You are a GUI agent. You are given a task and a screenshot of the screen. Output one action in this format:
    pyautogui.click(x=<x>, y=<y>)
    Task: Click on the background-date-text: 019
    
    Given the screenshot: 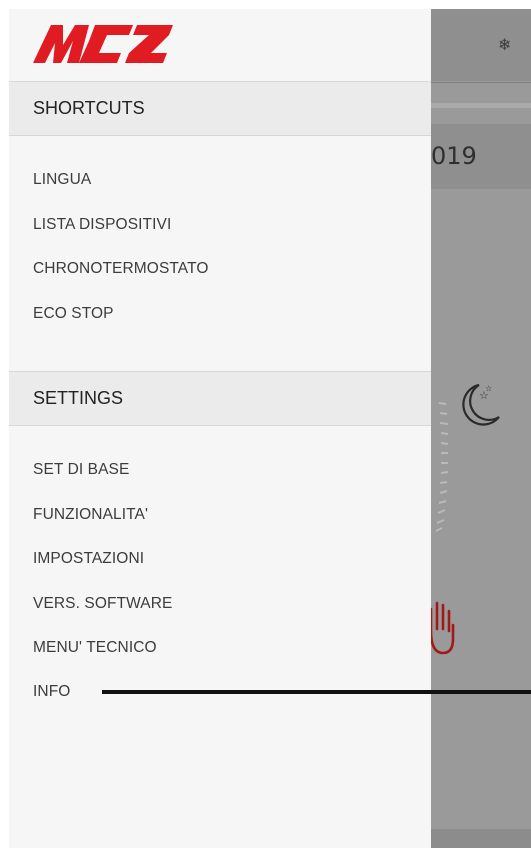 What is the action you would take?
    pyautogui.click(x=454, y=156)
    